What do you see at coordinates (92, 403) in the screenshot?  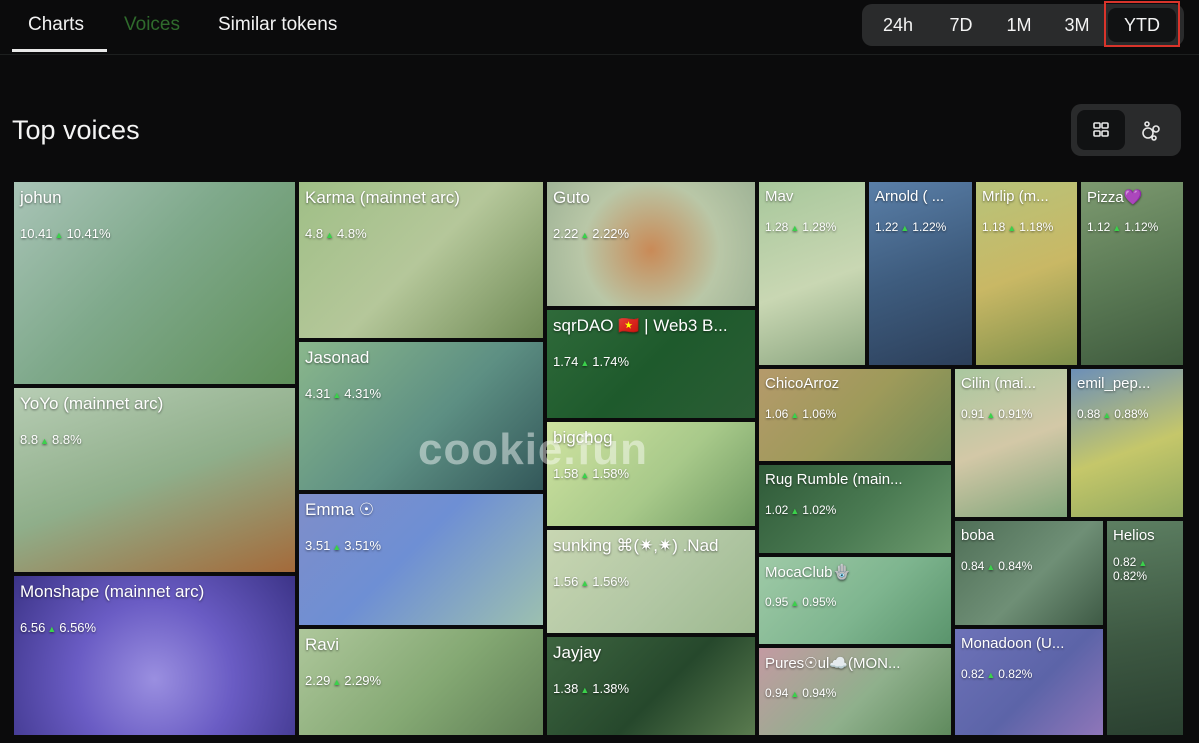 I see `voice-name: YoYo (mainnet arc)` at bounding box center [92, 403].